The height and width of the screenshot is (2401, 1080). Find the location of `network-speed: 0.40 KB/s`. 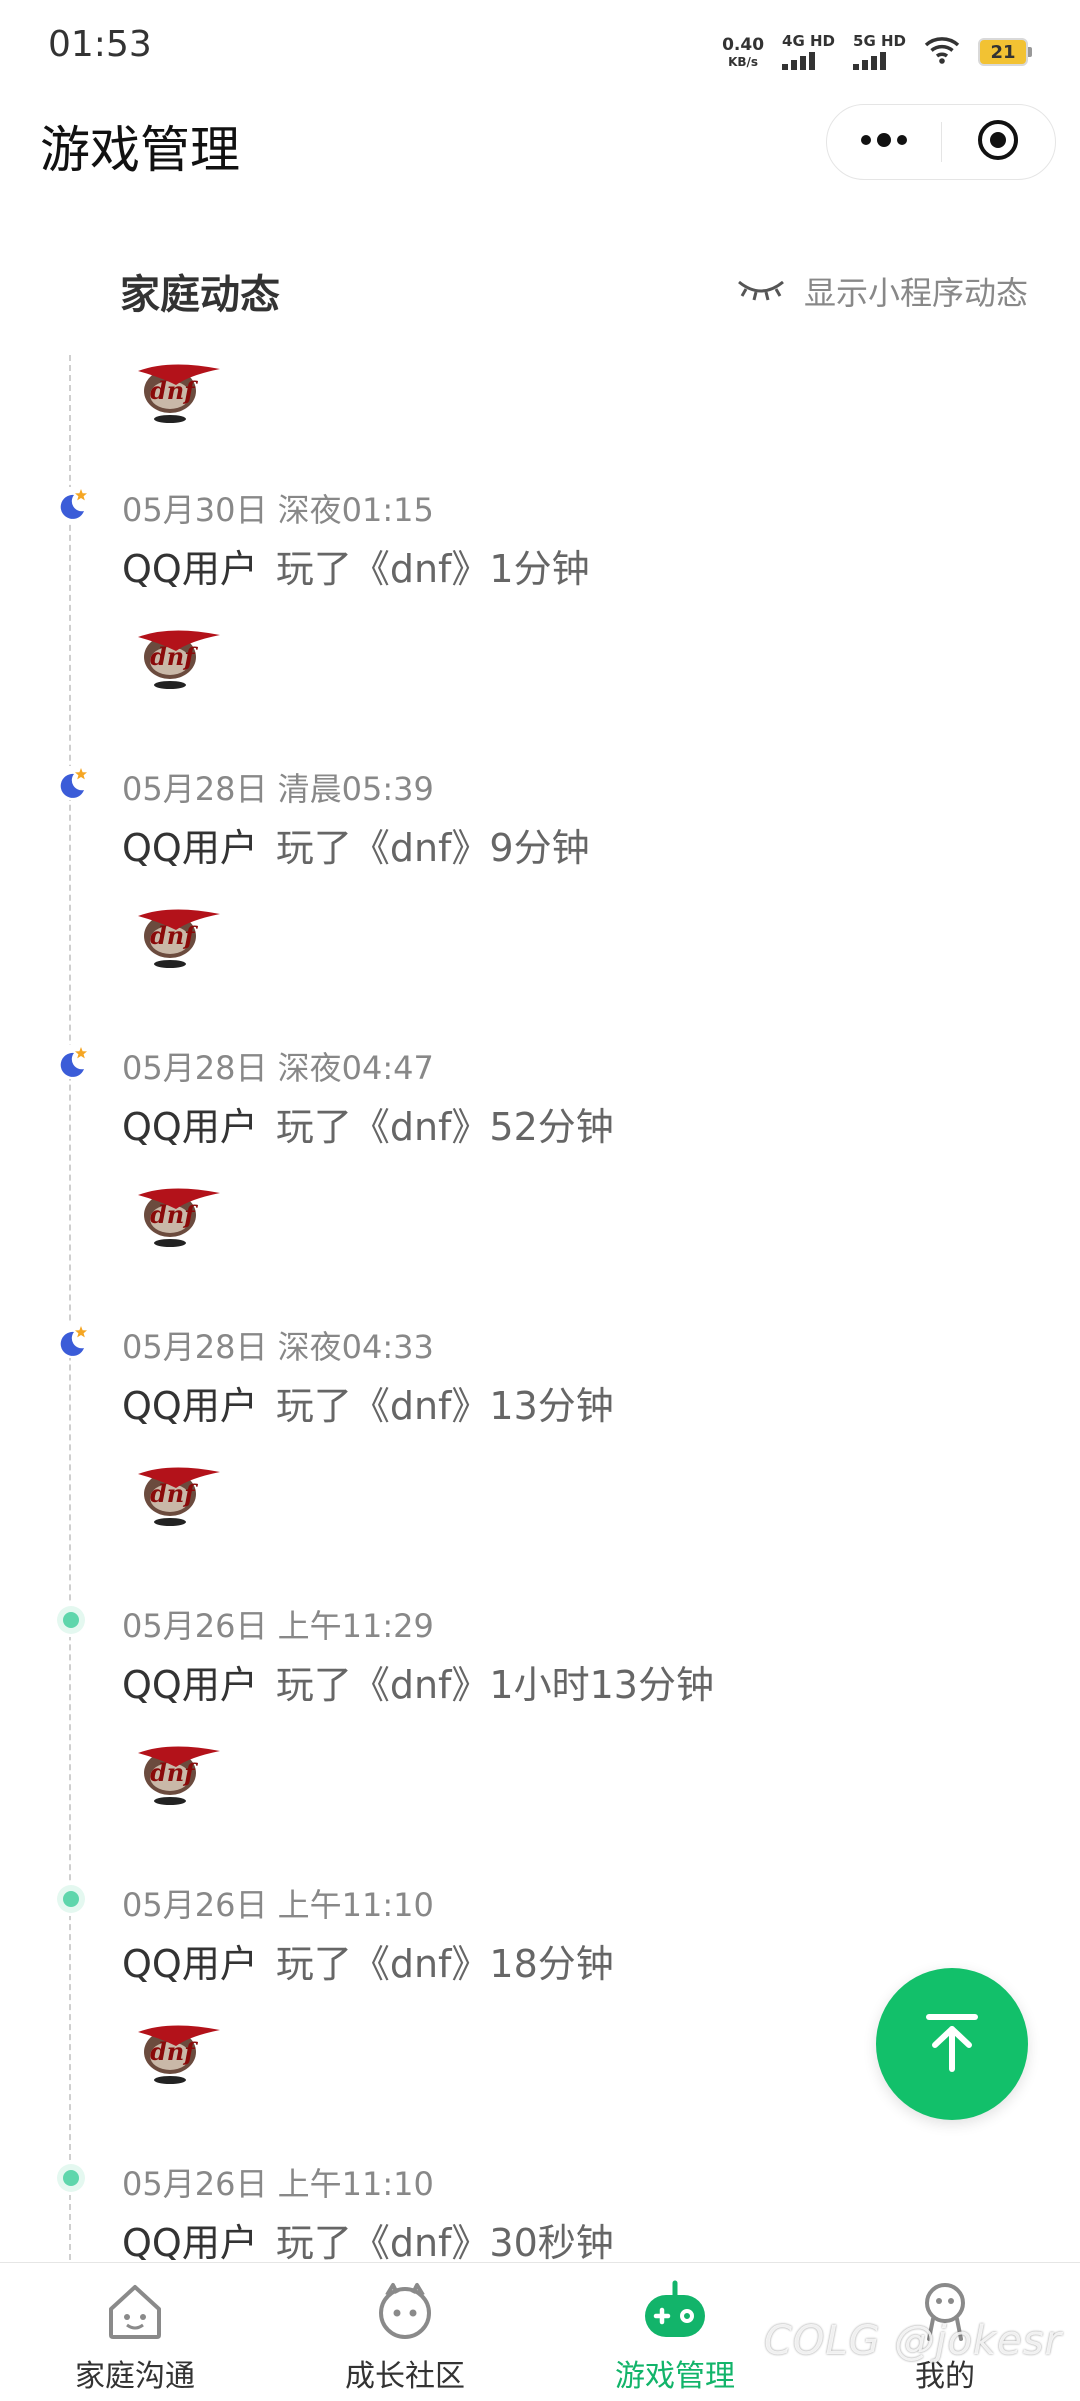

network-speed: 0.40 KB/s is located at coordinates (743, 51).